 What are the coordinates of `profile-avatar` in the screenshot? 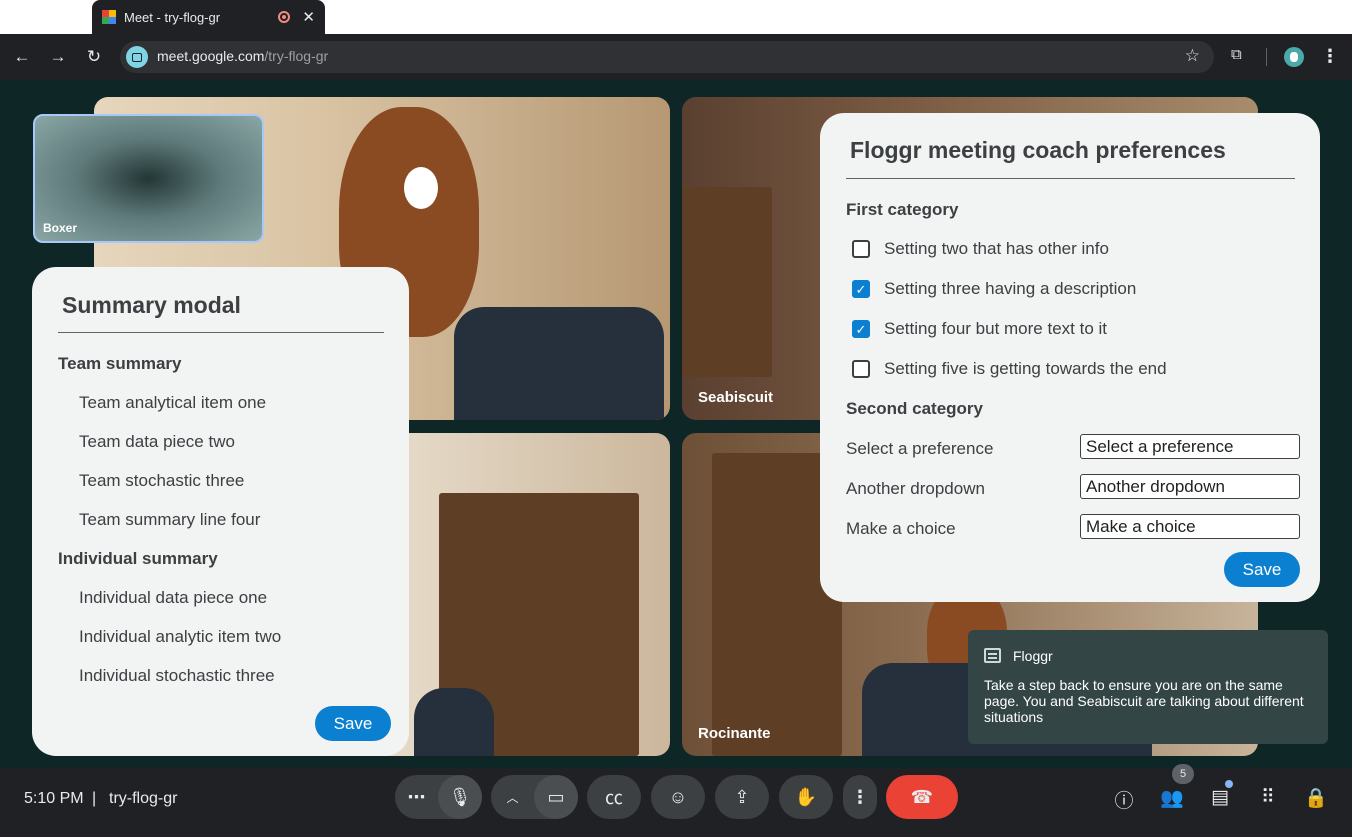 It's located at (1294, 57).